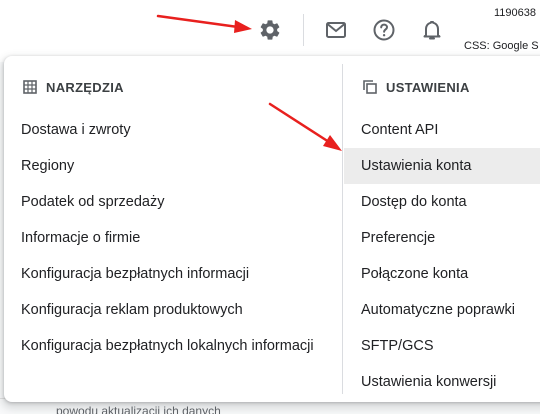  Describe the element at coordinates (204, 23) in the screenshot. I see `arrow-to-gear` at that location.